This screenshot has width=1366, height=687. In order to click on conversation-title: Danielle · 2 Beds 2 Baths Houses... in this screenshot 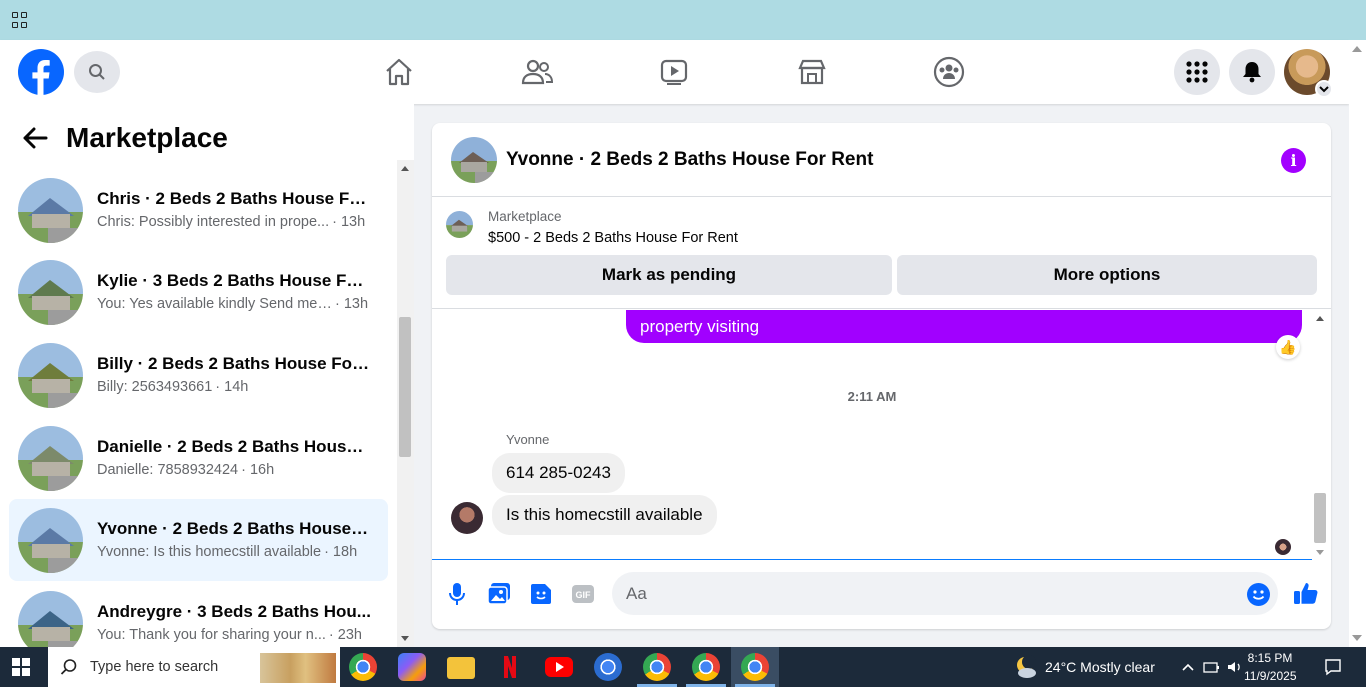, I will do `click(234, 446)`.